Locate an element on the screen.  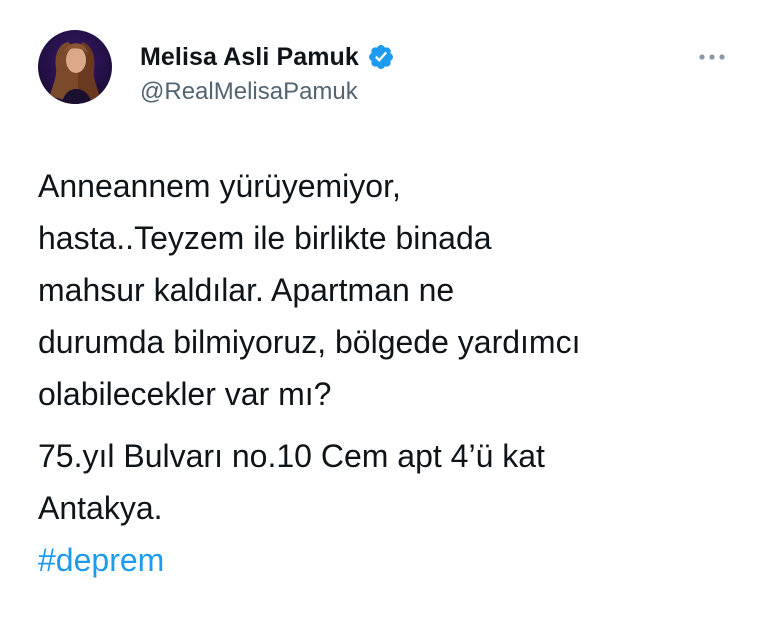
avatar-photo is located at coordinates (75, 73).